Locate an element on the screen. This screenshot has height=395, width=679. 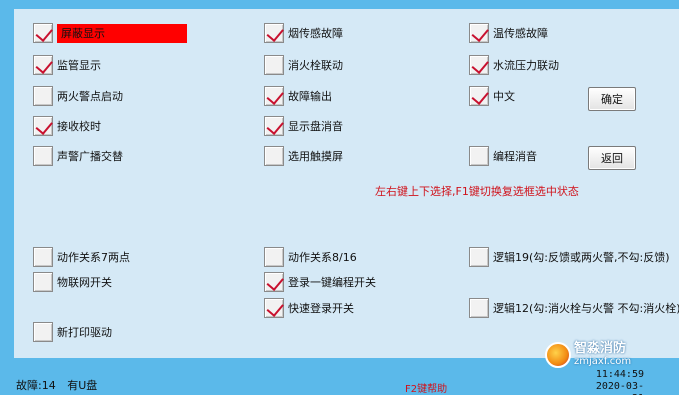
watermark-text: 智淼消防 zmjaxf.com is located at coordinates (602, 355).